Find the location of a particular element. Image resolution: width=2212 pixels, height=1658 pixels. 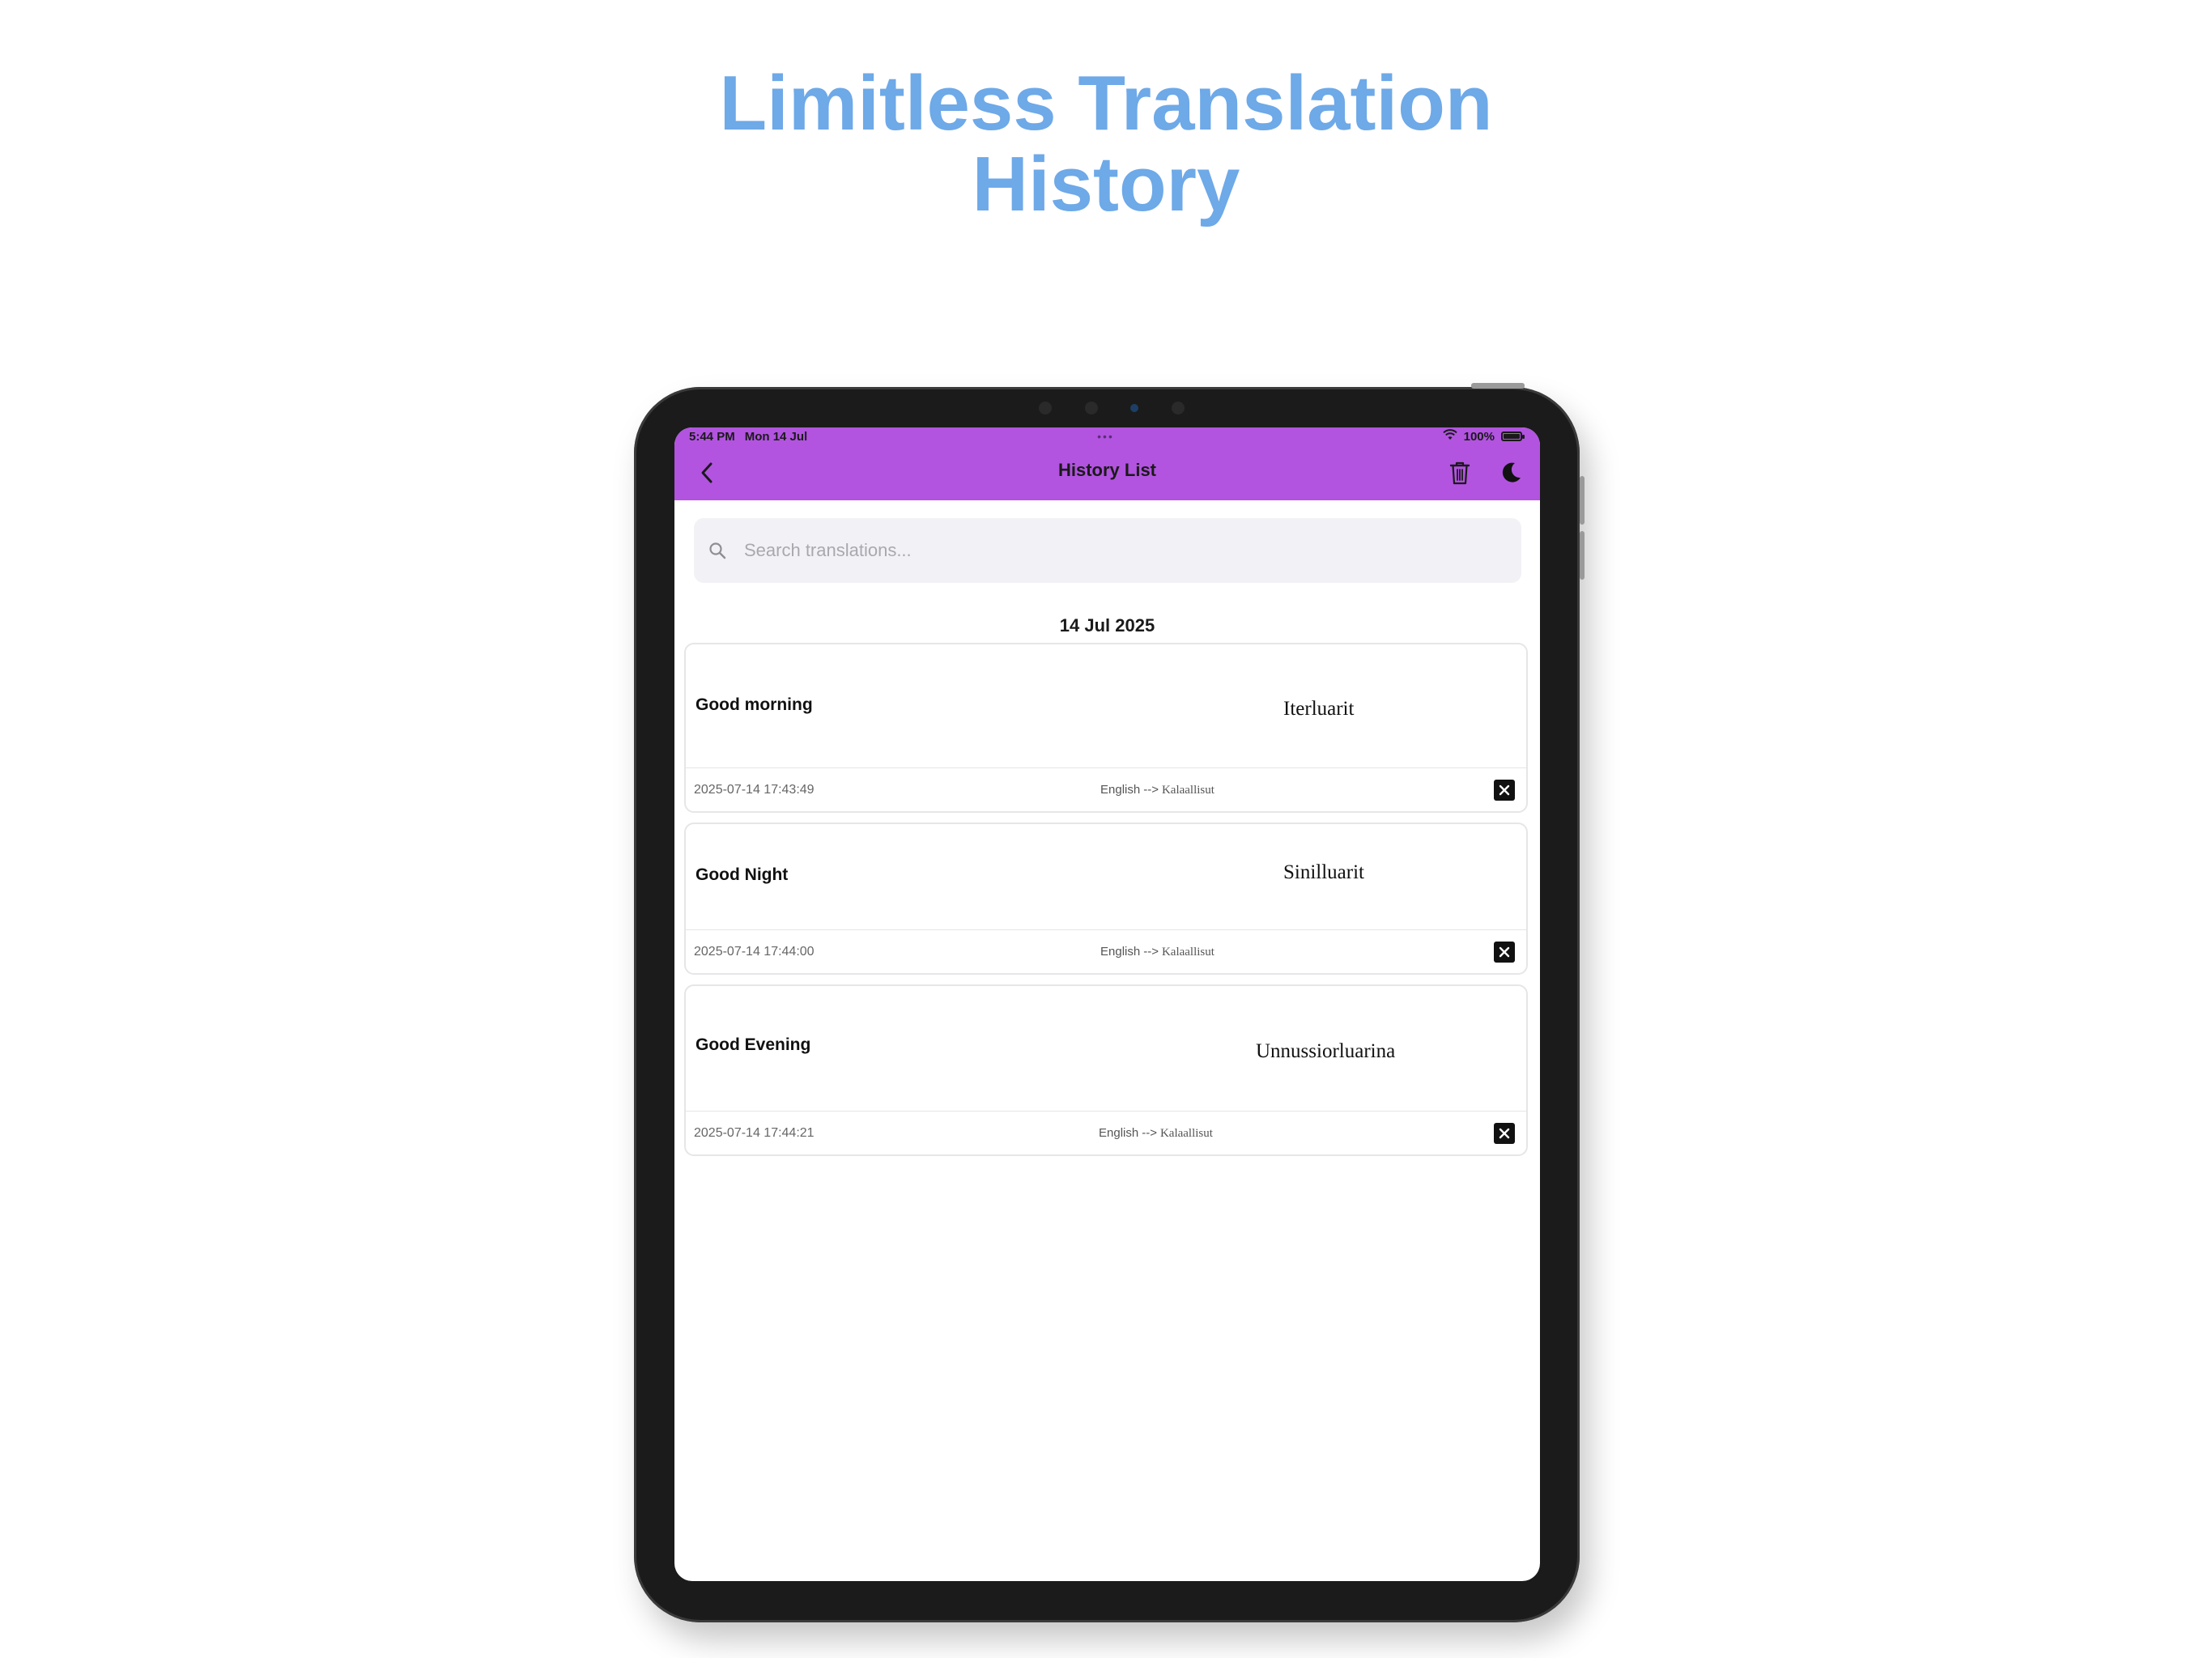

page-title: History List is located at coordinates (1107, 470).